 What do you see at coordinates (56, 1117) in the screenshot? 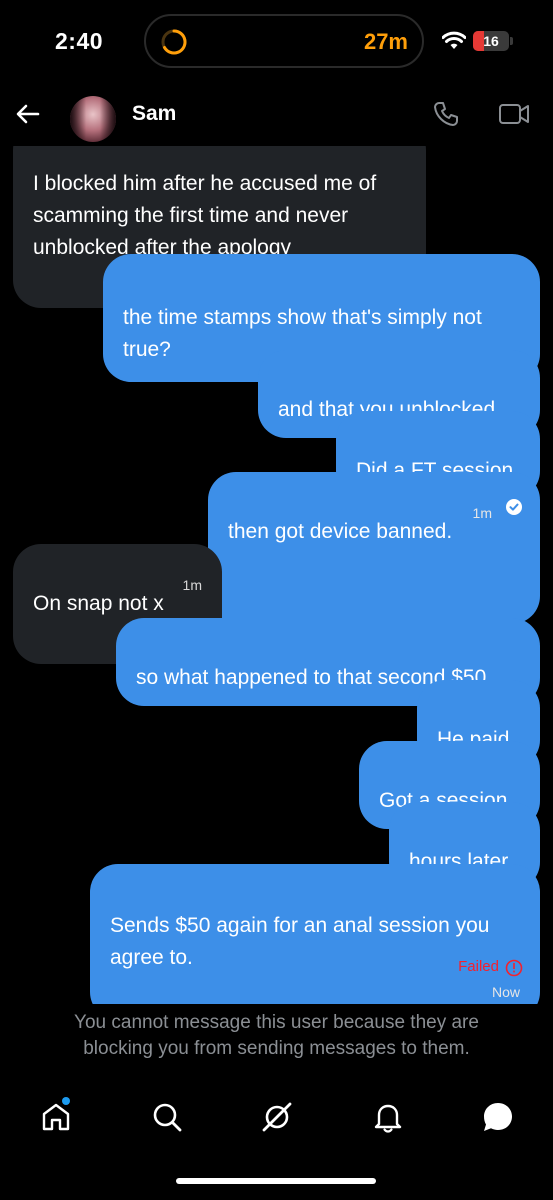
I see `home-icon` at bounding box center [56, 1117].